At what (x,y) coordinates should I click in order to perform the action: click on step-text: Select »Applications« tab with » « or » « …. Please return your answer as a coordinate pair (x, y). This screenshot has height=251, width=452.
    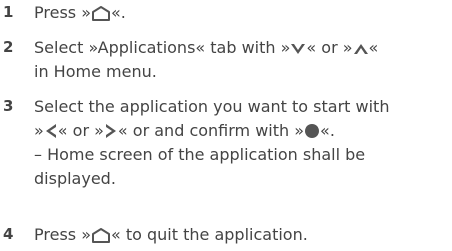
    Looking at the image, I should click on (206, 59).